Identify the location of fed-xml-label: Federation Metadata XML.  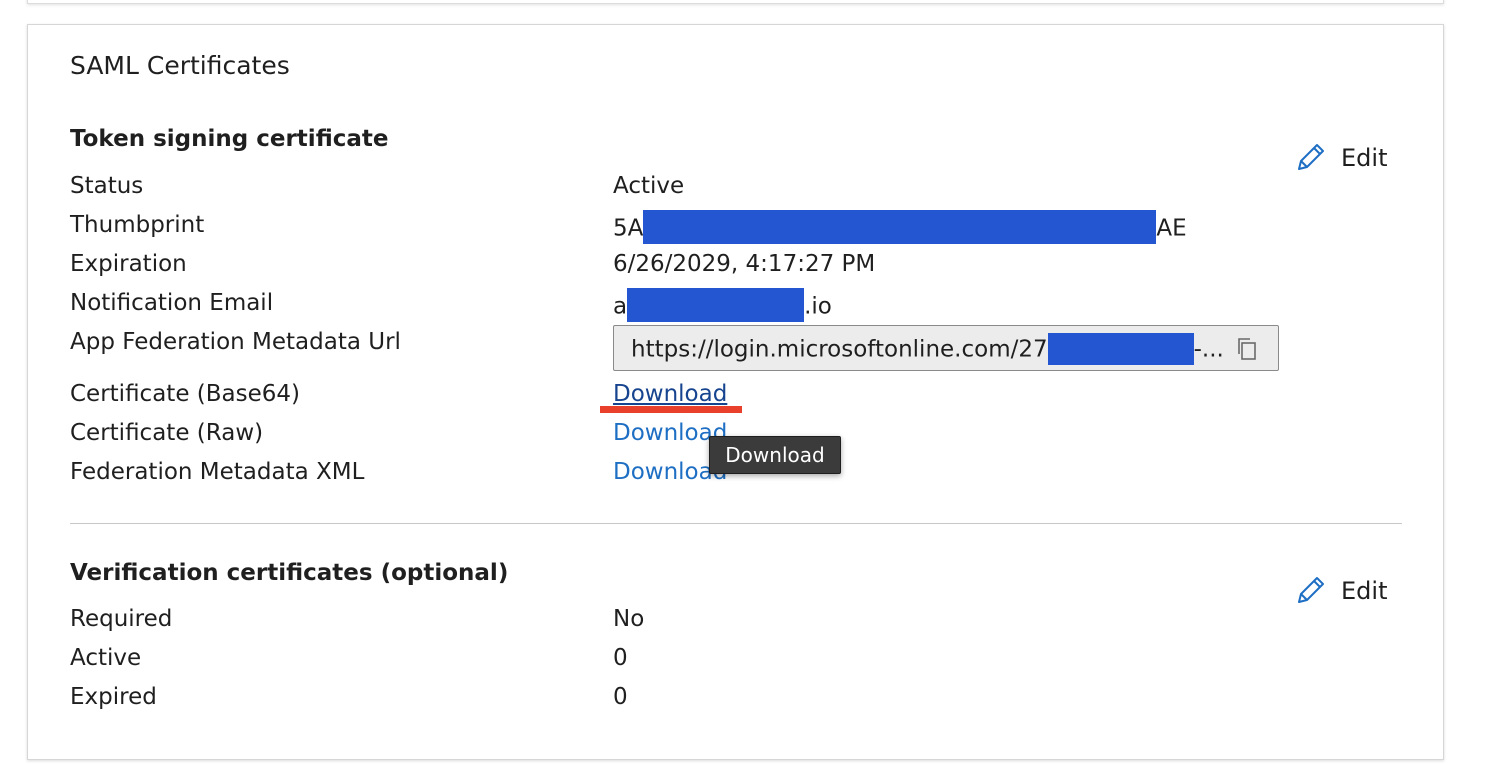
(217, 472).